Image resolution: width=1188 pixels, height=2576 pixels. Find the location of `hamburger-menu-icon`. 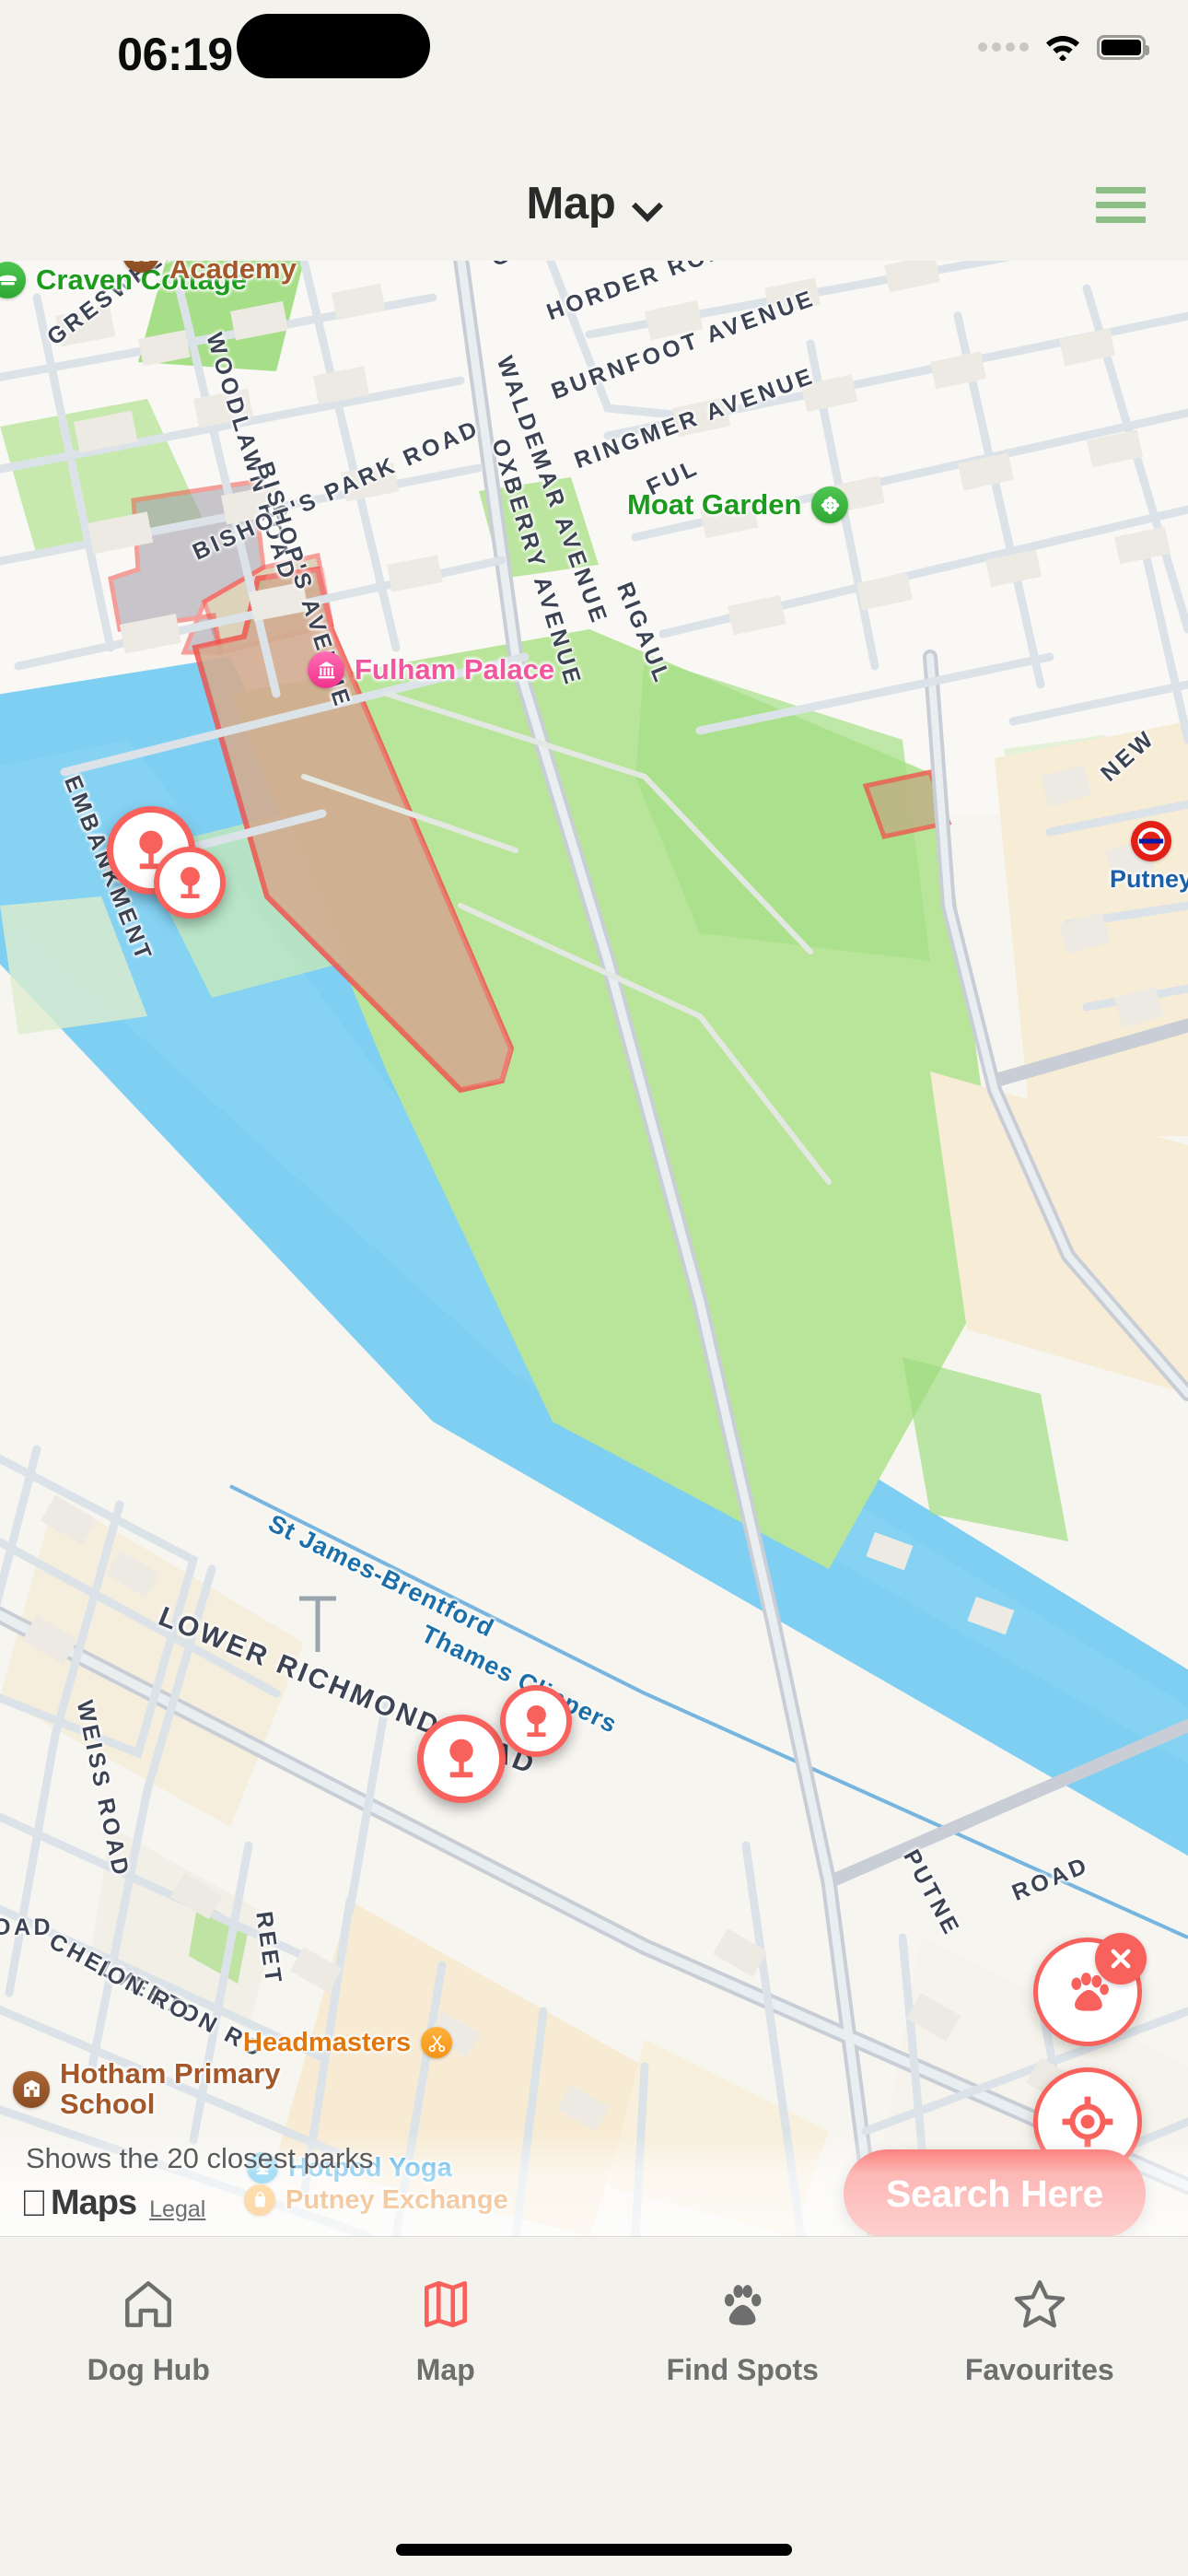

hamburger-menu-icon is located at coordinates (1121, 205).